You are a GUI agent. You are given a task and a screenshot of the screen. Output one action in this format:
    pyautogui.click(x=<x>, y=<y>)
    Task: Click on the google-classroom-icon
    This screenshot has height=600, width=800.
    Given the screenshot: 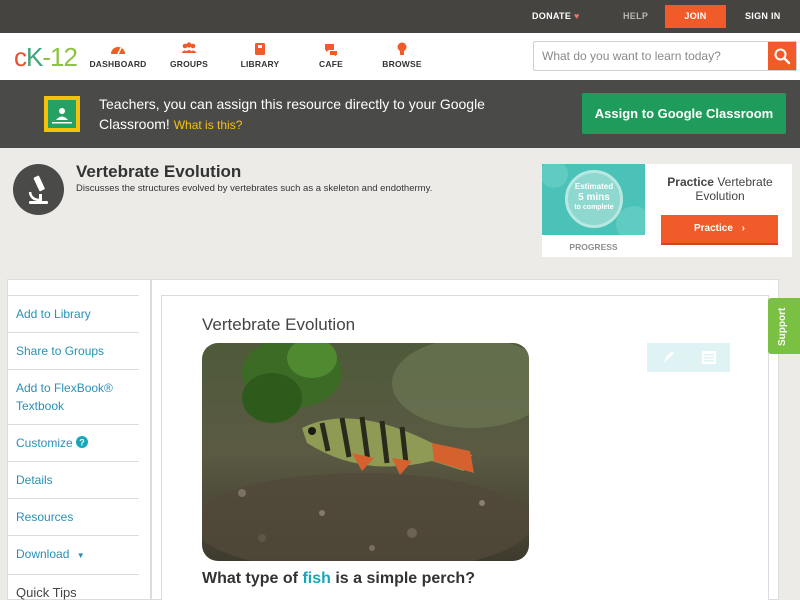 What is the action you would take?
    pyautogui.click(x=62, y=114)
    